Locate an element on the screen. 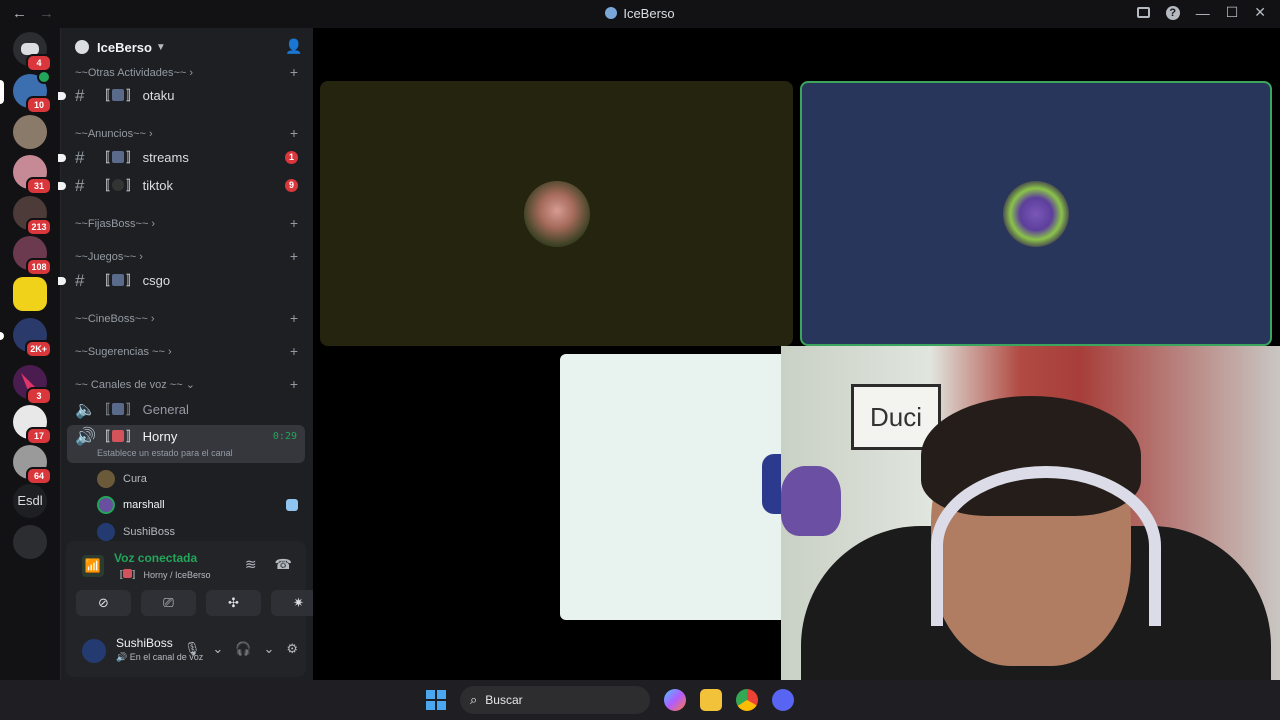 The image size is (1280, 720). voice-channel-general: 🔈〚〛 General is located at coordinates (187, 410).